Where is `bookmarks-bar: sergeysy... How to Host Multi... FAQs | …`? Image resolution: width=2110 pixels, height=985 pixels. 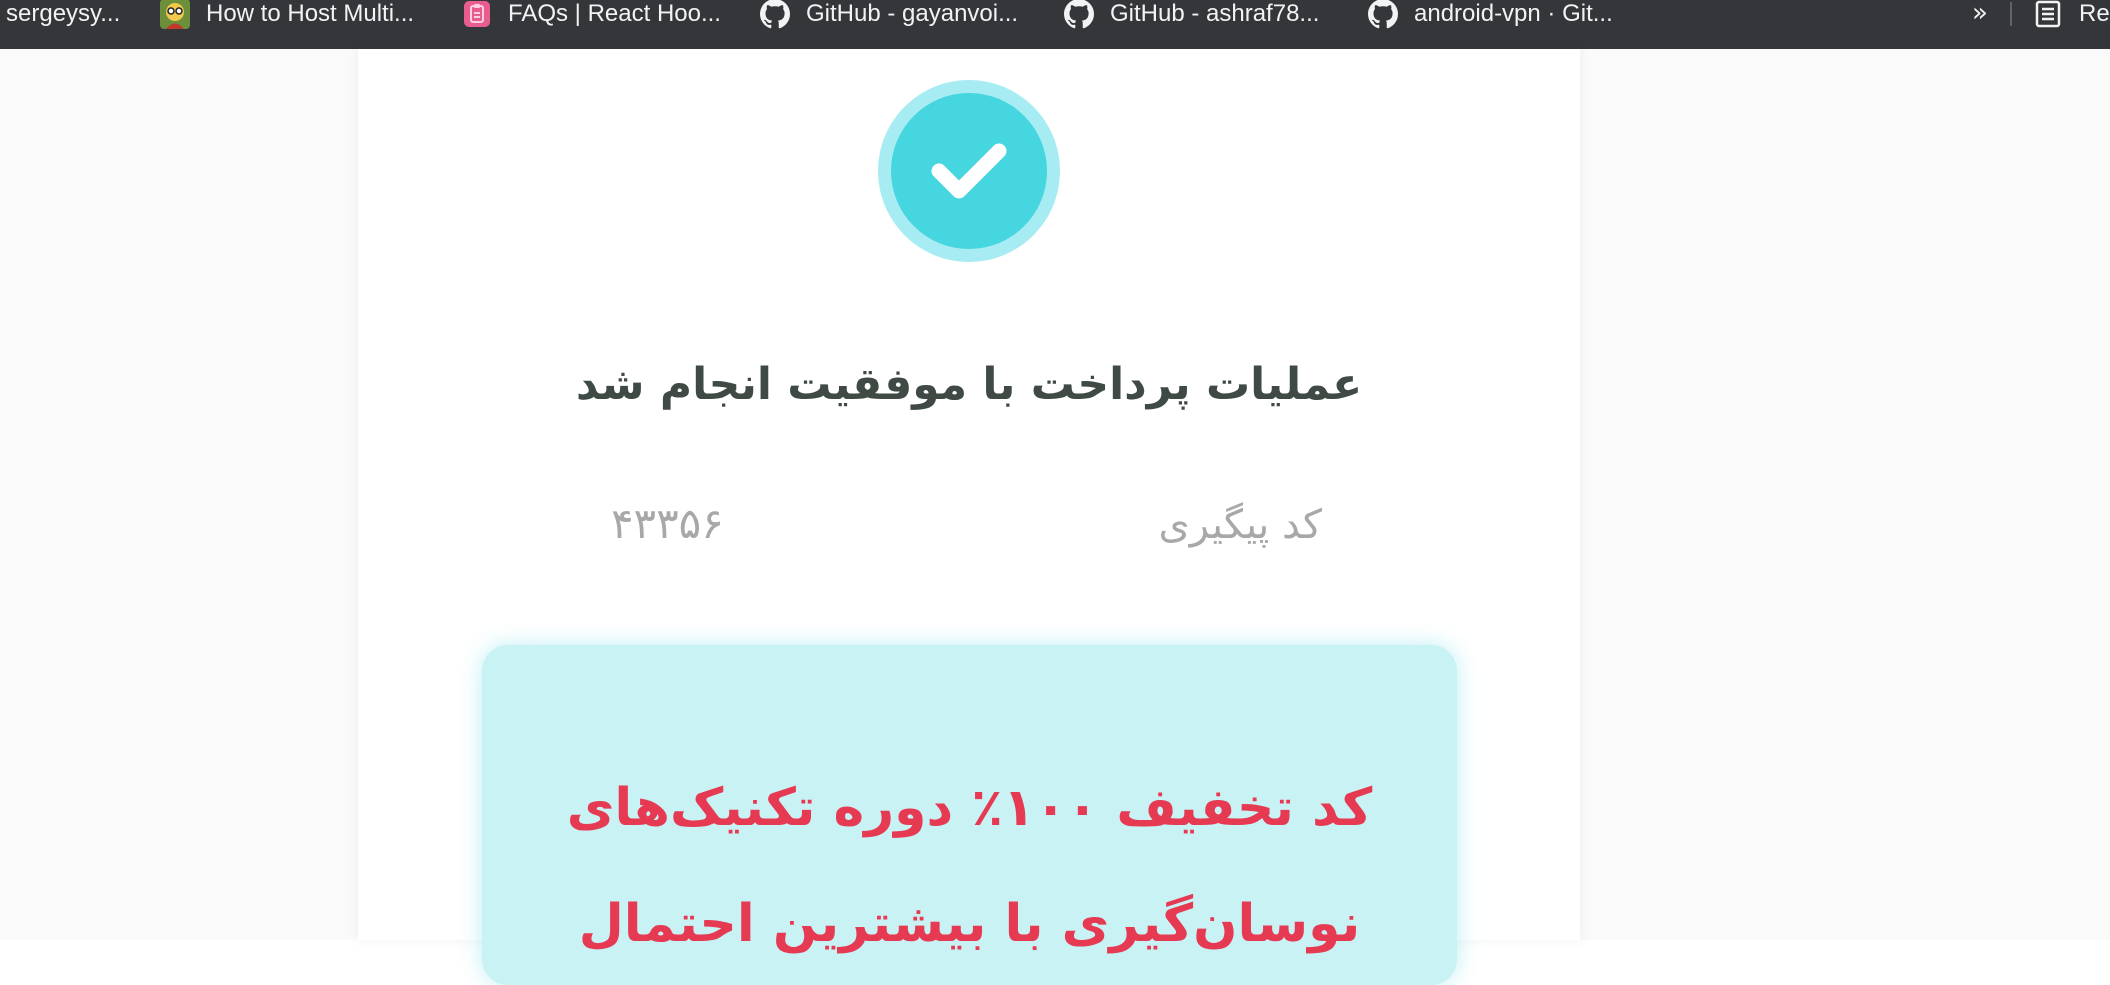
bookmarks-bar: sergeysy... How to Host Multi... FAQs | … is located at coordinates (1055, 24).